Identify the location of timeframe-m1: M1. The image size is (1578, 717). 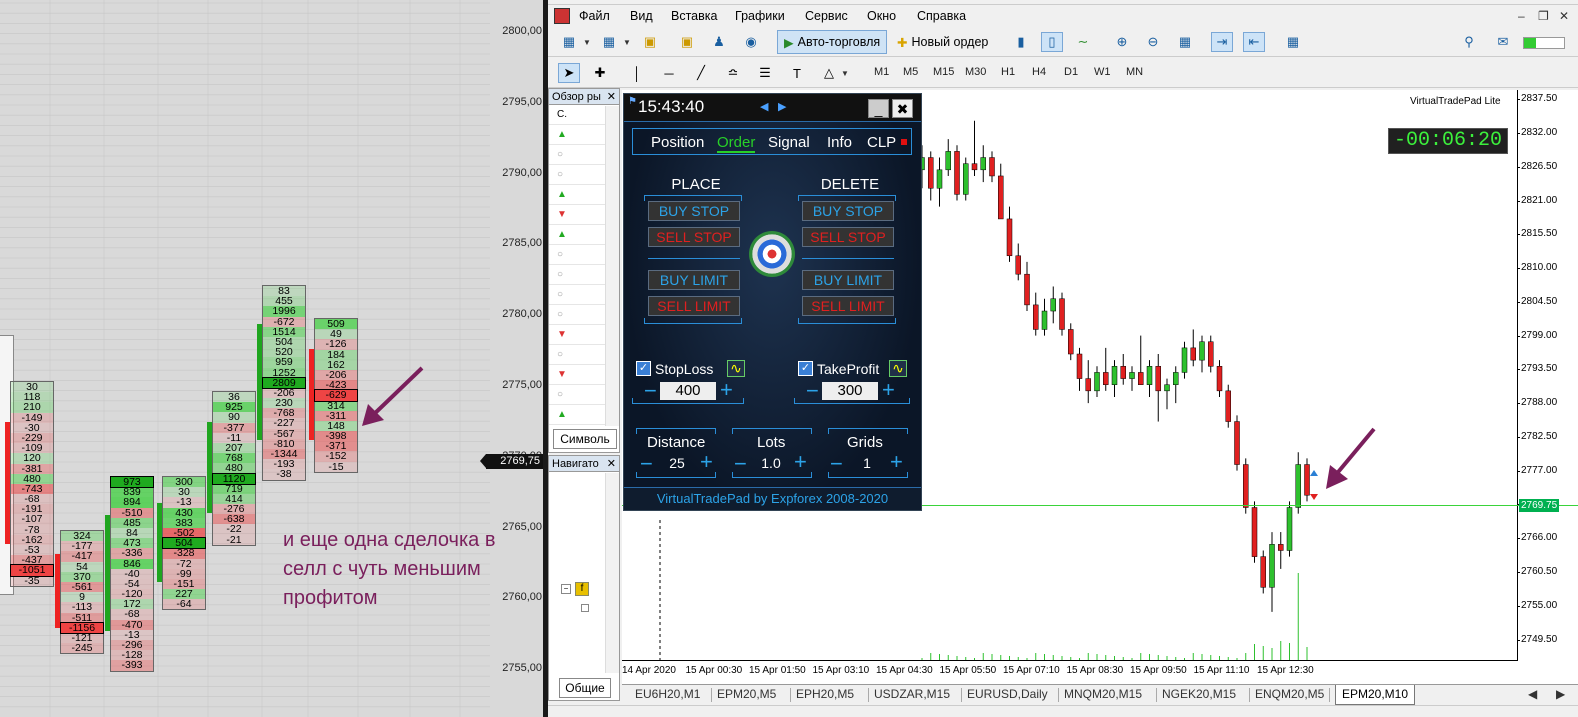
(881, 72).